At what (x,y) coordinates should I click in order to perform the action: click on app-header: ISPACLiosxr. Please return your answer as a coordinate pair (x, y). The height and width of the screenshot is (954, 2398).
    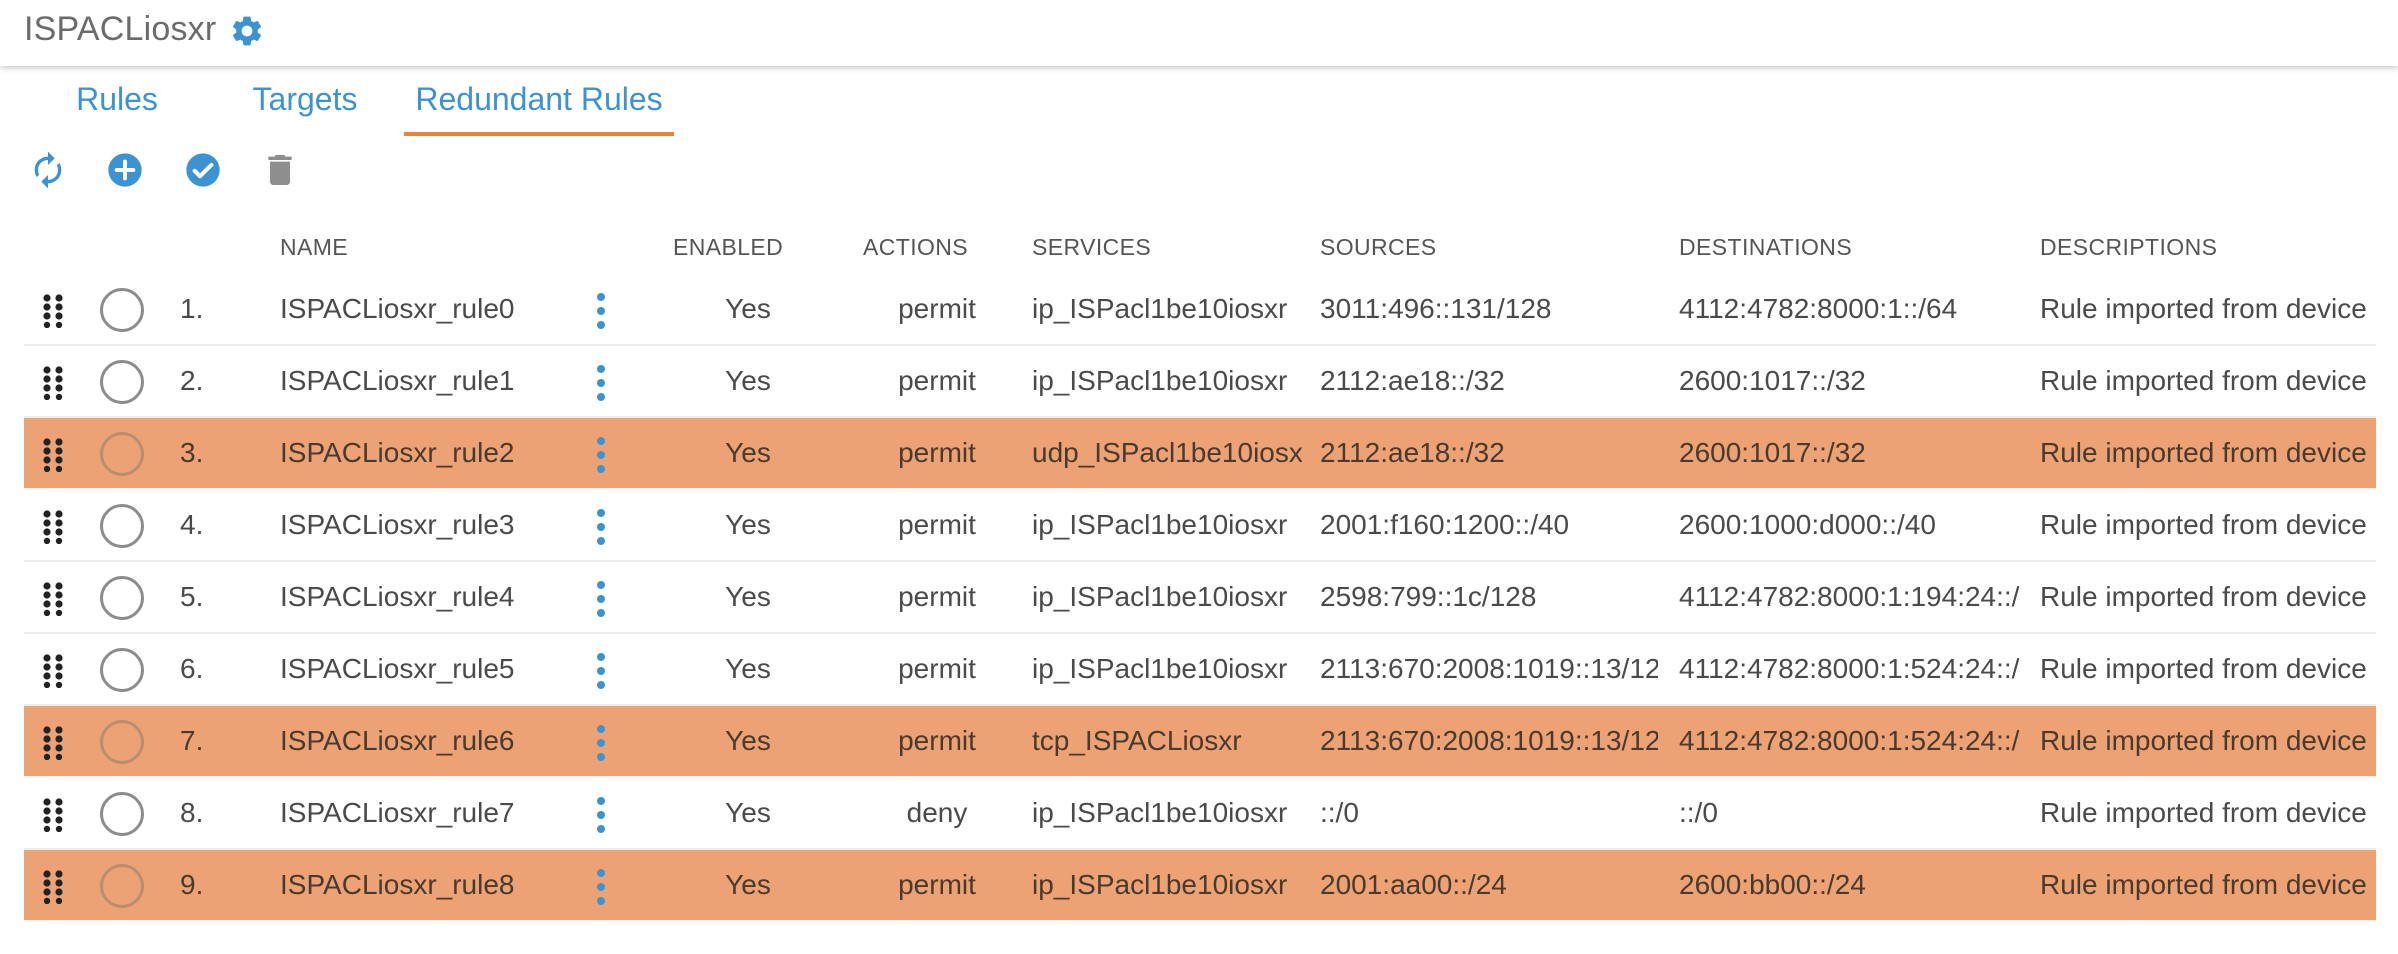
    Looking at the image, I should click on (1199, 33).